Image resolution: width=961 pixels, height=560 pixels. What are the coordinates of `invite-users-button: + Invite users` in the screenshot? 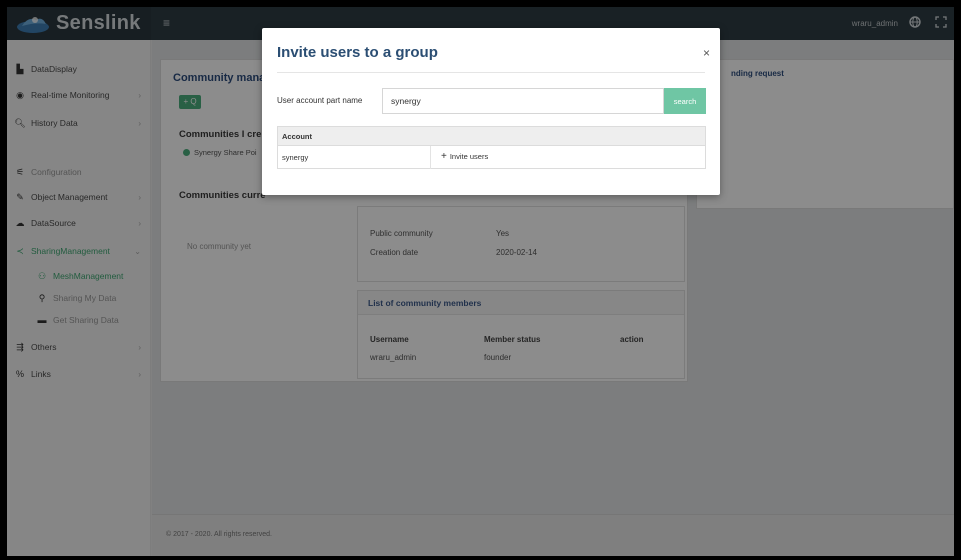 It's located at (465, 156).